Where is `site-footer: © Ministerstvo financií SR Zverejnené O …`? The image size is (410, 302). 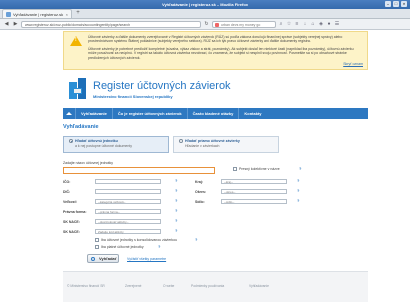
site-footer: © Ministerstvo financií SR Zverejnené O … is located at coordinates (215, 286).